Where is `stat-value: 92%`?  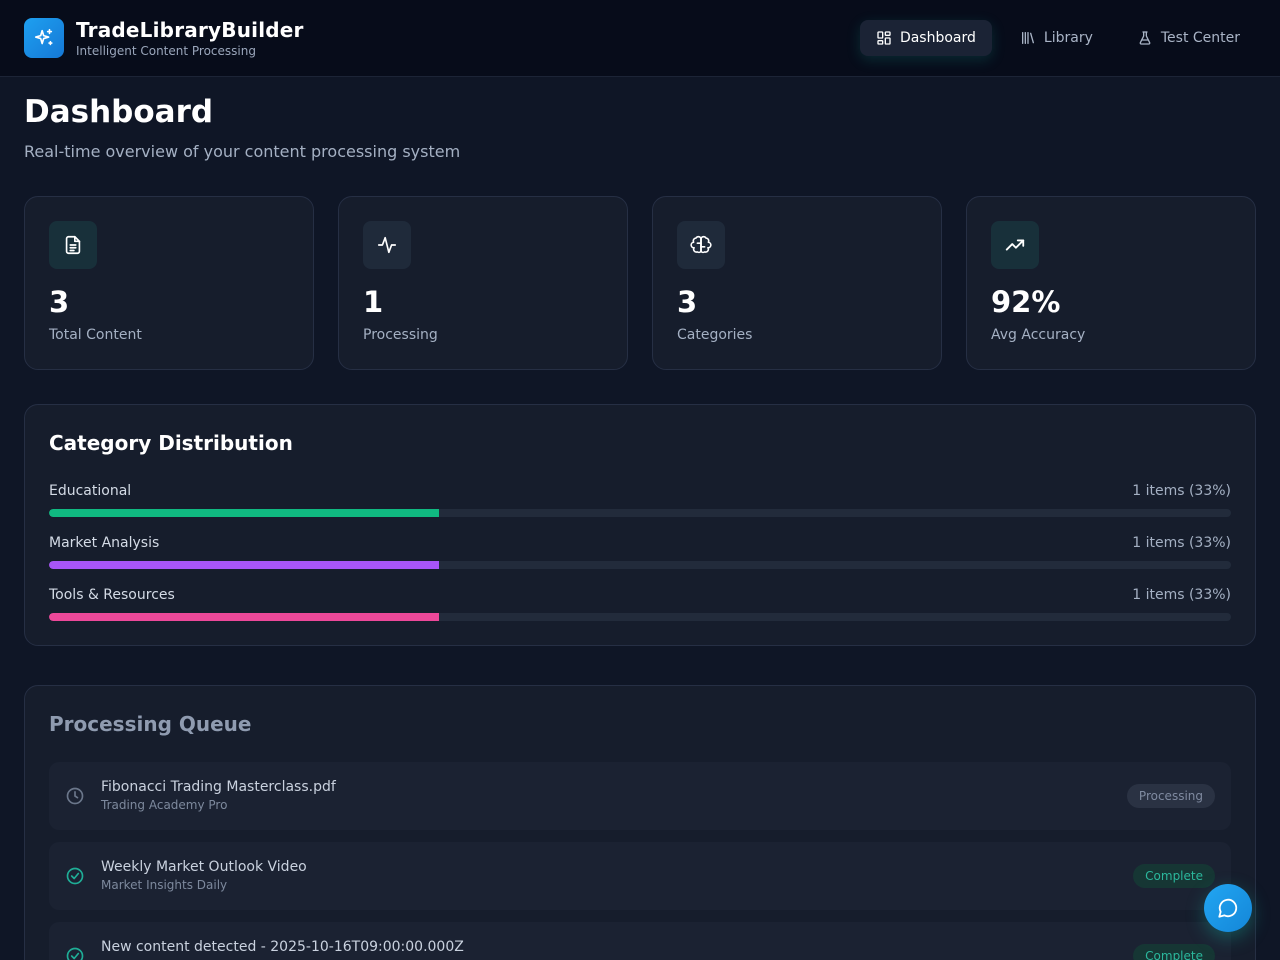
stat-value: 92% is located at coordinates (1026, 302).